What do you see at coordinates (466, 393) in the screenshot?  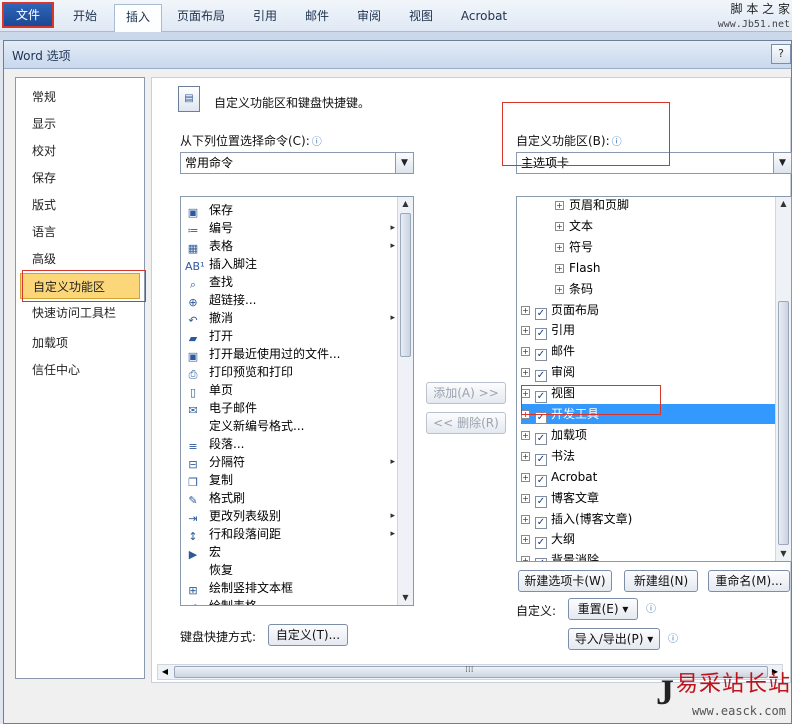 I see `add-button: 添加(A) >>` at bounding box center [466, 393].